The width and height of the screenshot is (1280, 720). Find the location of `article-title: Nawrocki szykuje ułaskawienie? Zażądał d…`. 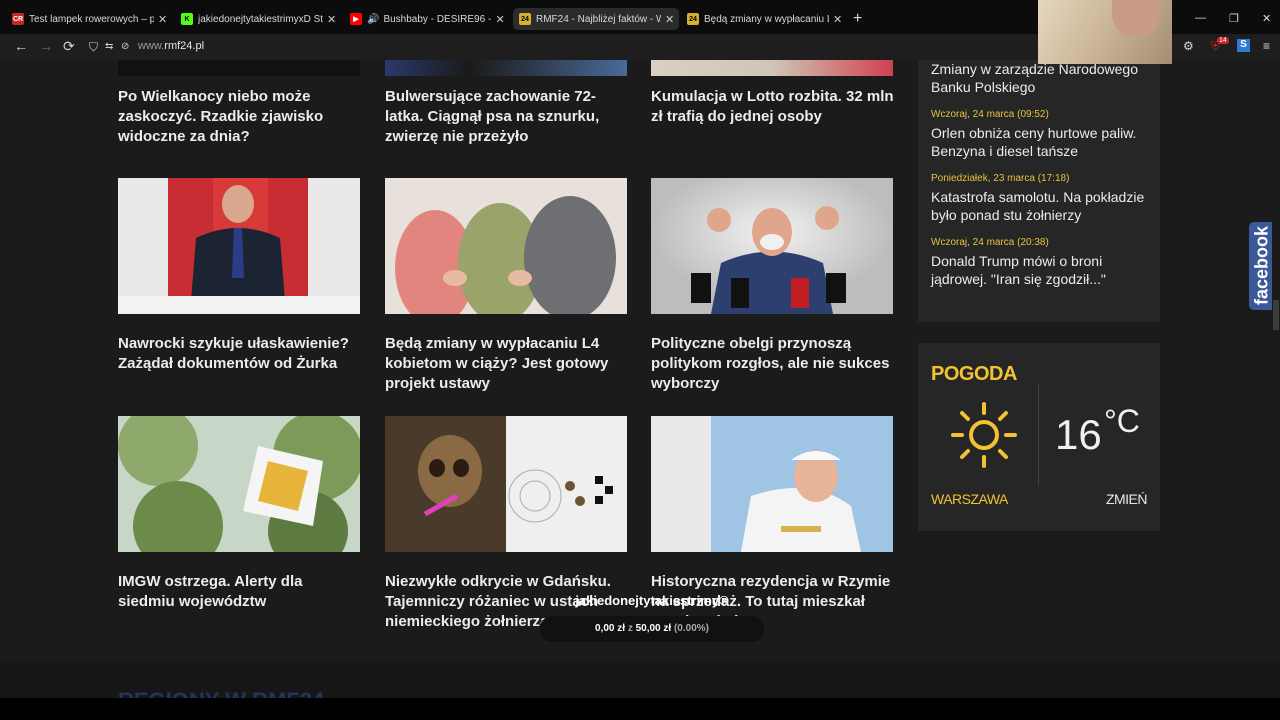

article-title: Nawrocki szykuje ułaskawienie? Zażądał d… is located at coordinates (239, 344).